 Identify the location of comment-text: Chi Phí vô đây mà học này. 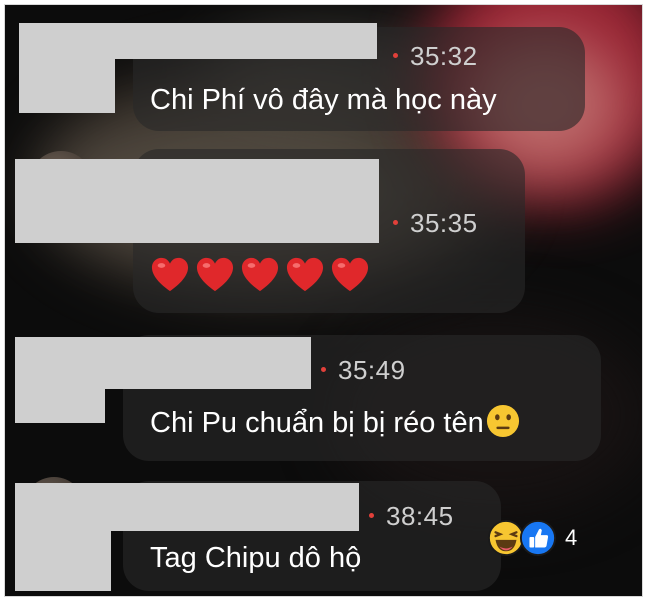
(323, 100).